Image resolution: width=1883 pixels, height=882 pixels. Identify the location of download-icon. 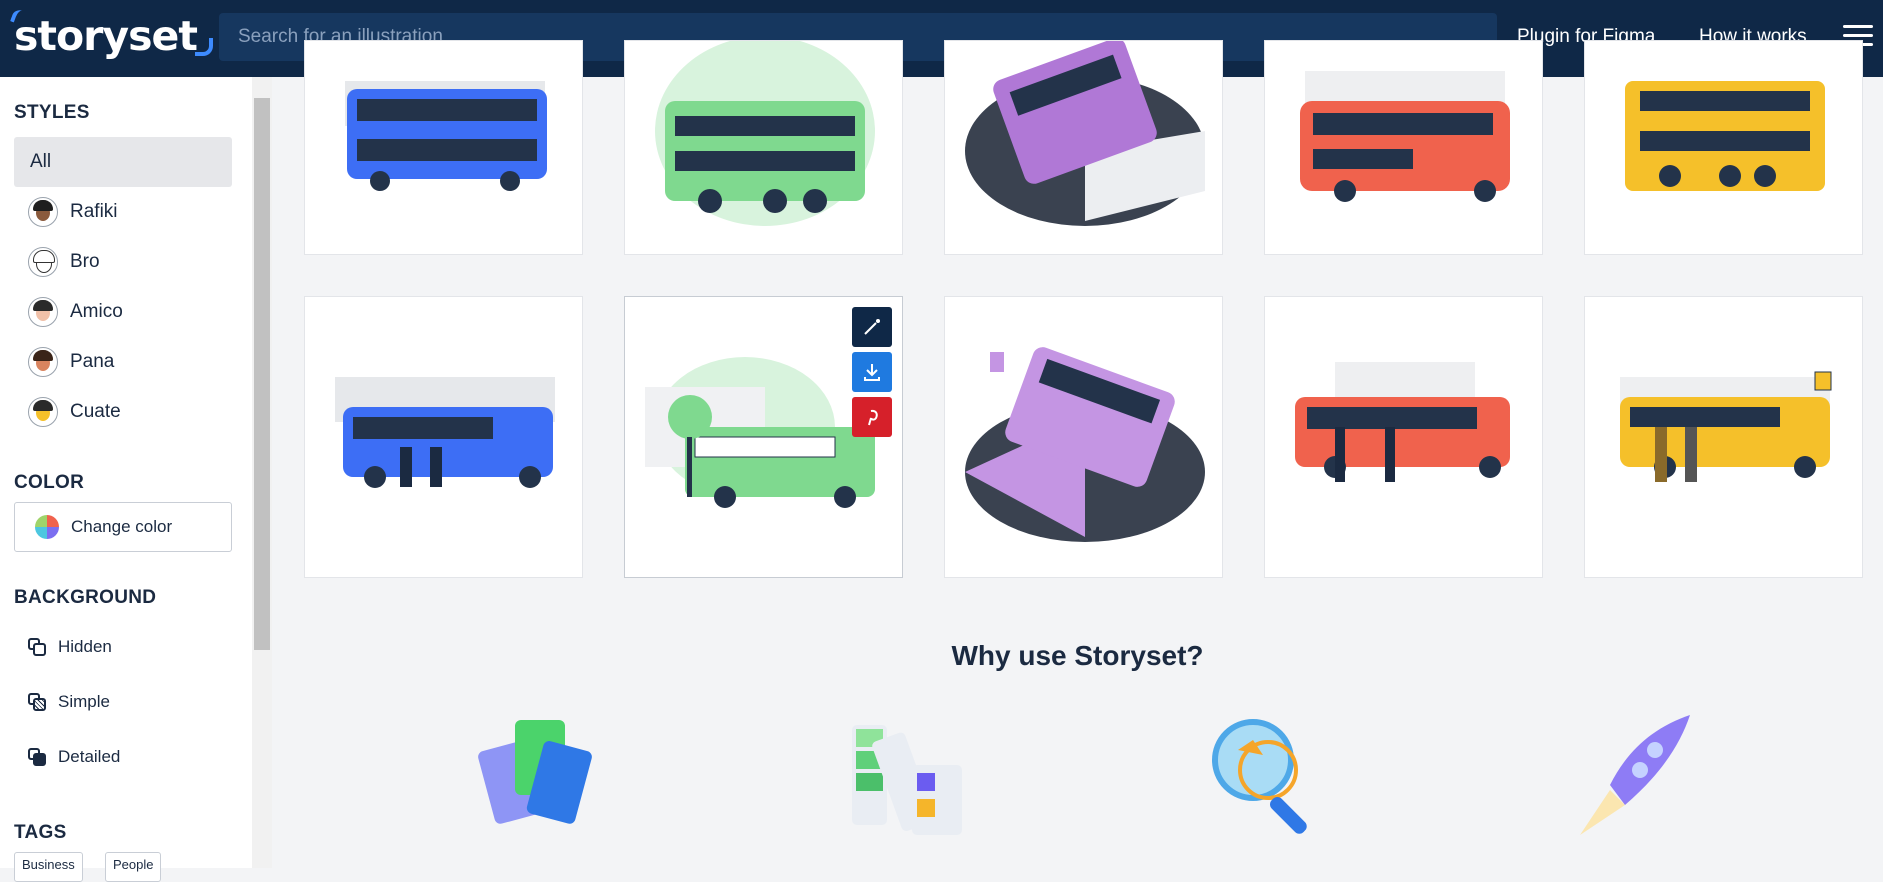
(872, 372).